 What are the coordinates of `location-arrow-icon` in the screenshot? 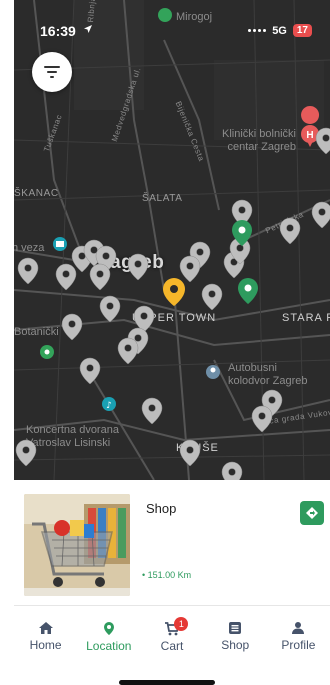 It's located at (88, 29).